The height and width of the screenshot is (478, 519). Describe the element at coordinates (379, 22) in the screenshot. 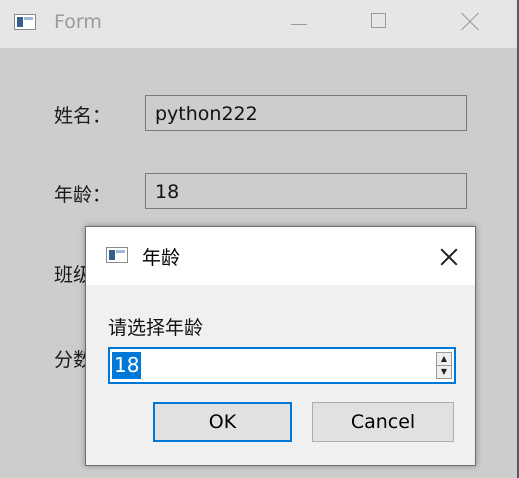

I see `maximize-button` at that location.